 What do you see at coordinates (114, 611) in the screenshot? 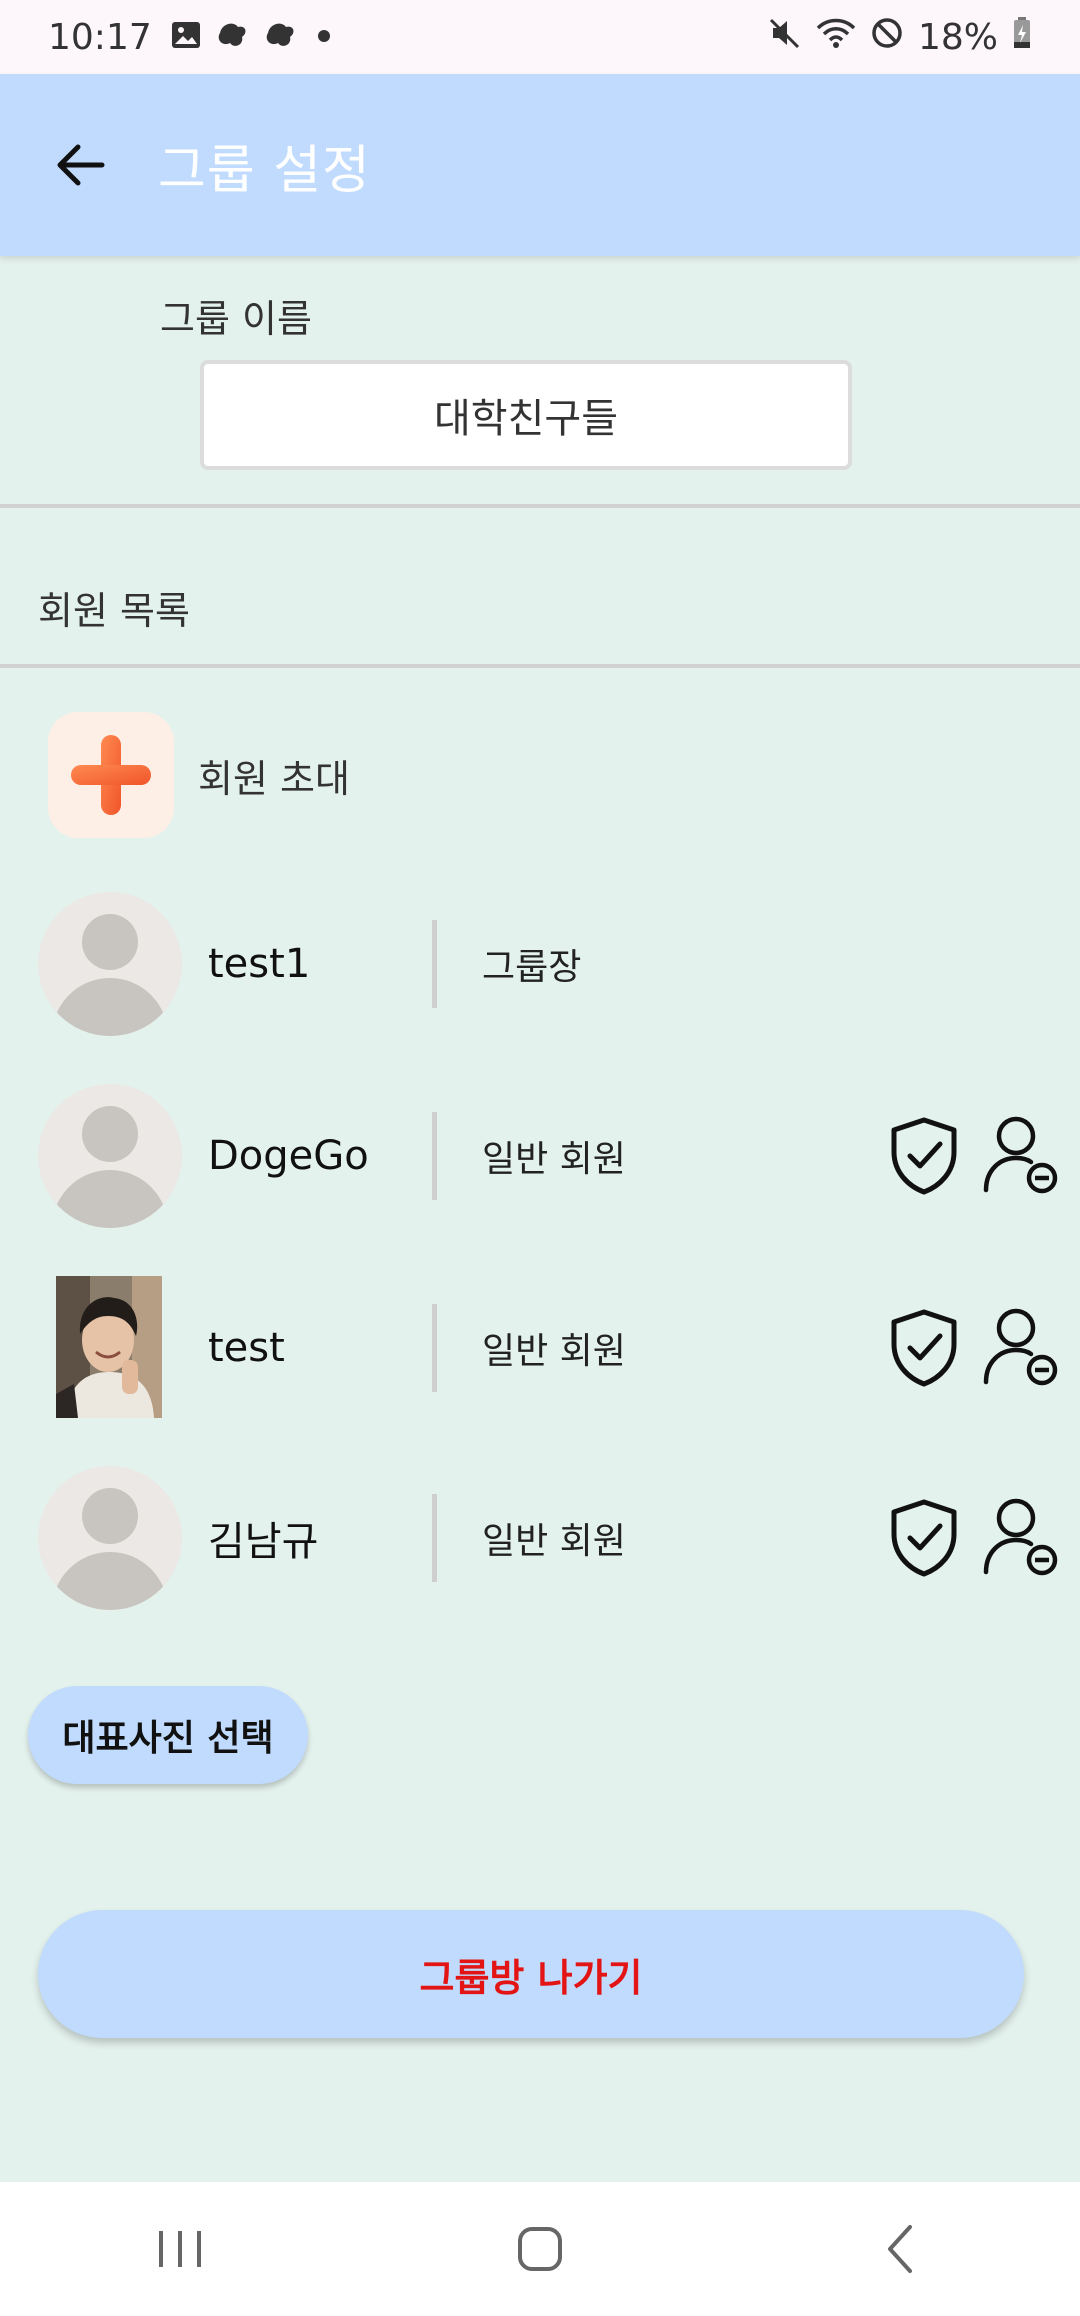
I see `members-section-title: 회원 목록` at bounding box center [114, 611].